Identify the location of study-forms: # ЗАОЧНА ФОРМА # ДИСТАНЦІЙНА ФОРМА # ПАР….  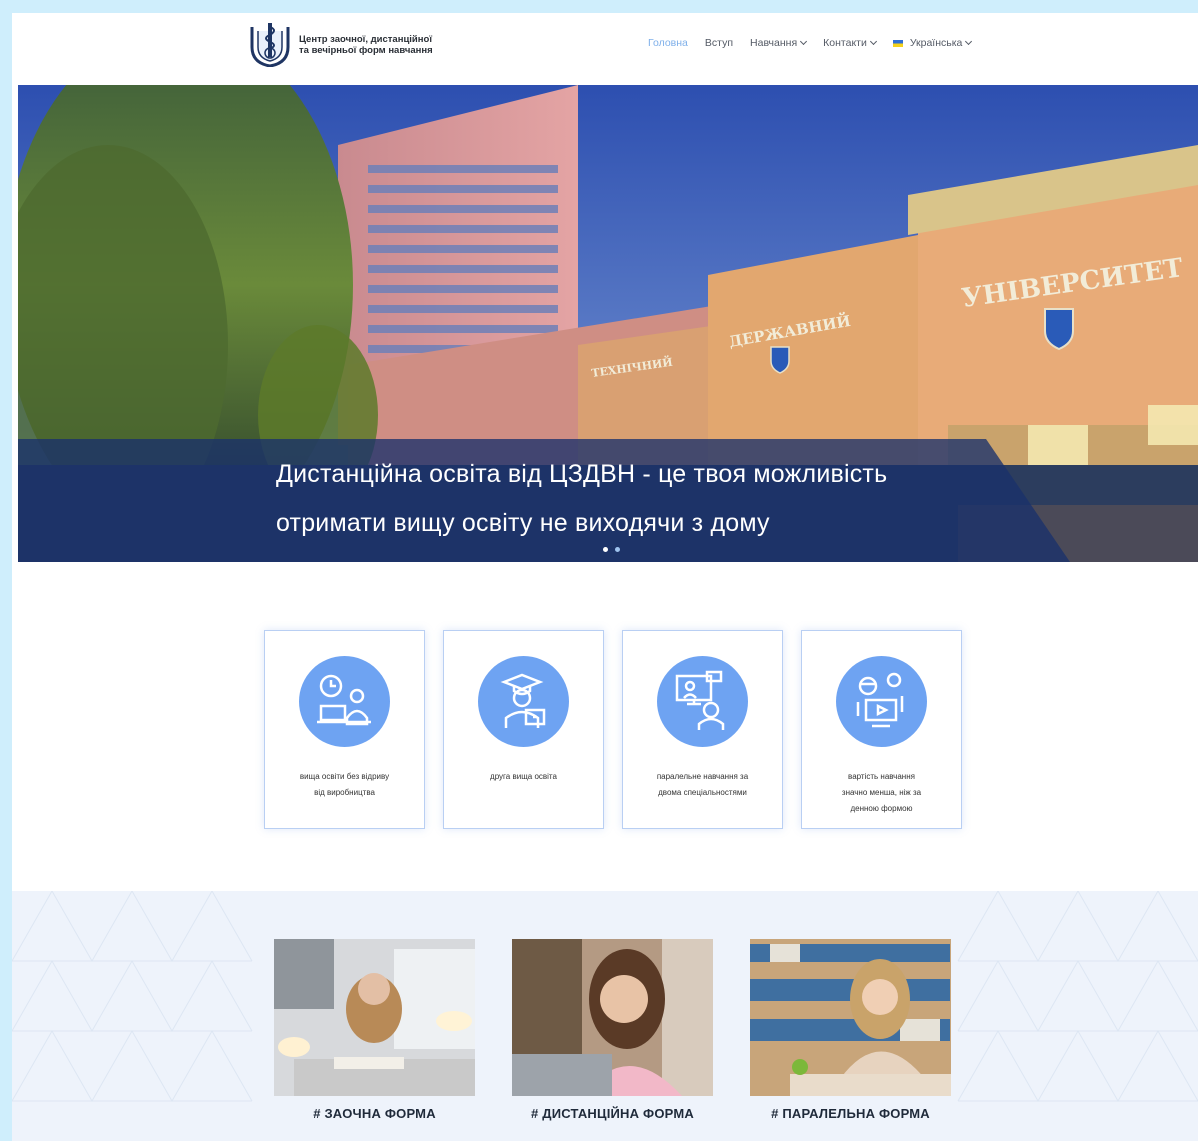
(612, 1030).